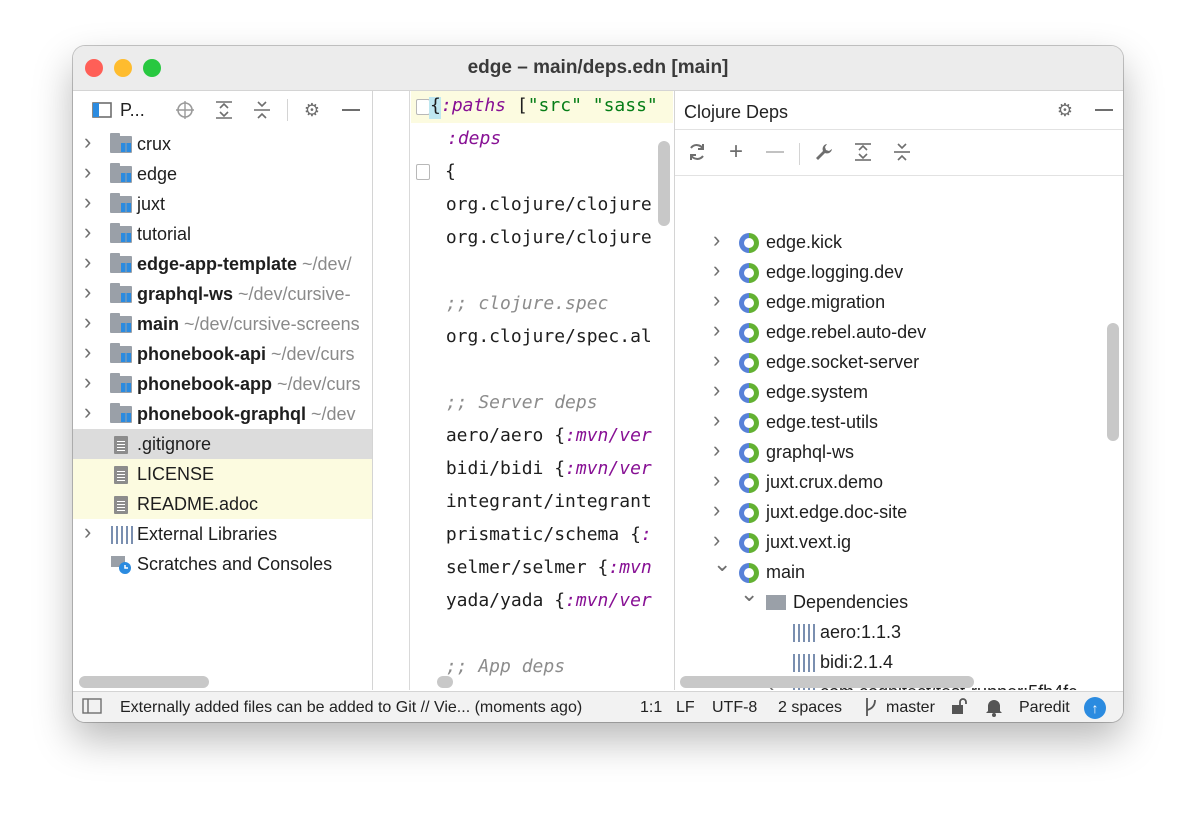 This screenshot has width=1196, height=824. What do you see at coordinates (222, 324) in the screenshot?
I see `project-tree-row: › main ~/dev/cursive-screens` at bounding box center [222, 324].